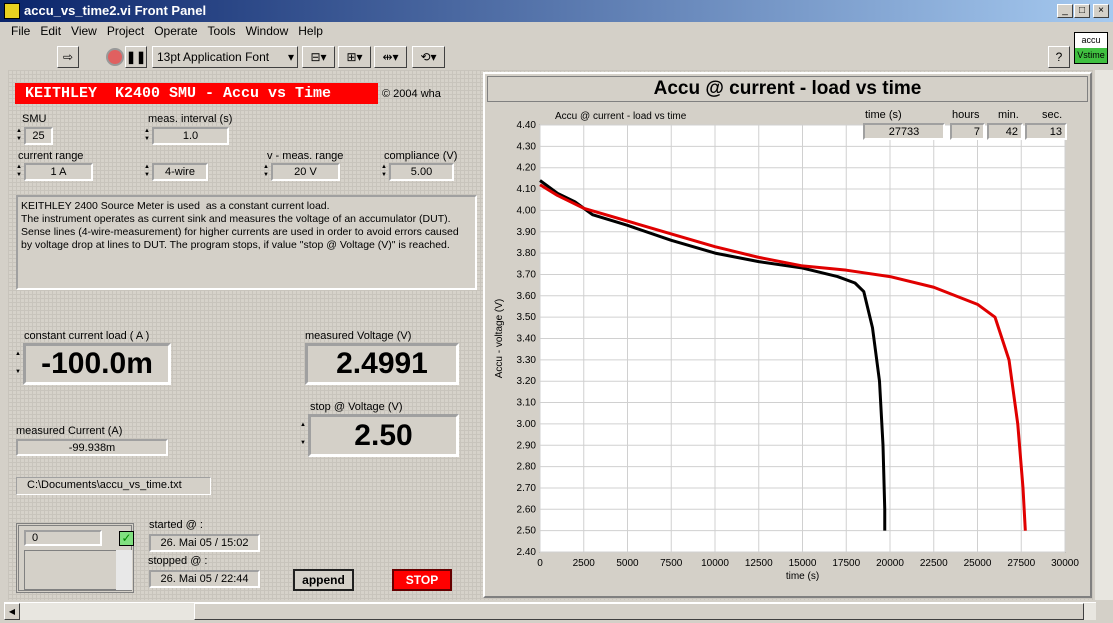 This screenshot has width=1113, height=623. Describe the element at coordinates (384, 172) in the screenshot. I see `compliance-spinner: ▲ ▼` at that location.